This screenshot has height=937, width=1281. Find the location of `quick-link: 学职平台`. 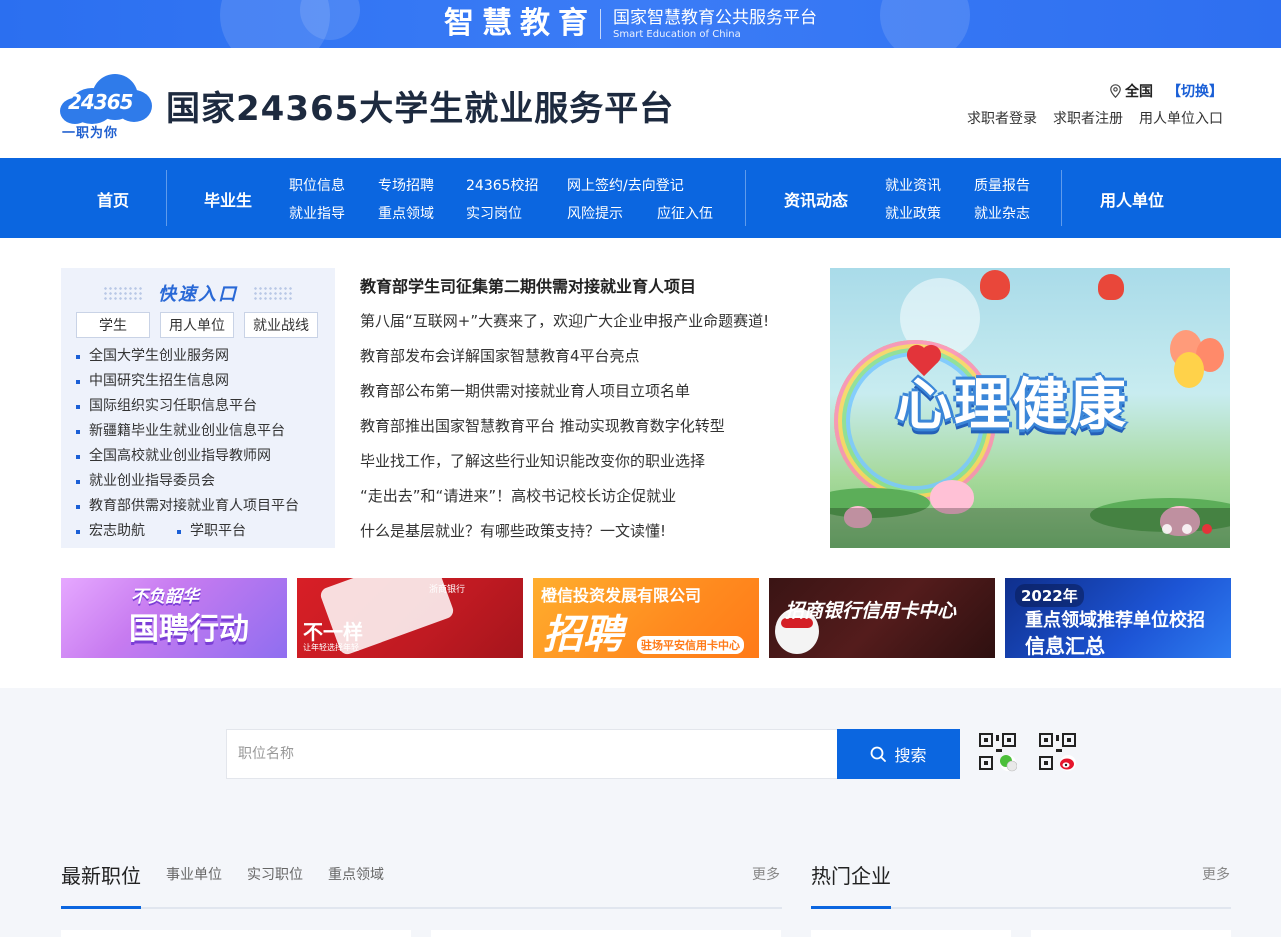

quick-link: 学职平台 is located at coordinates (211, 531).